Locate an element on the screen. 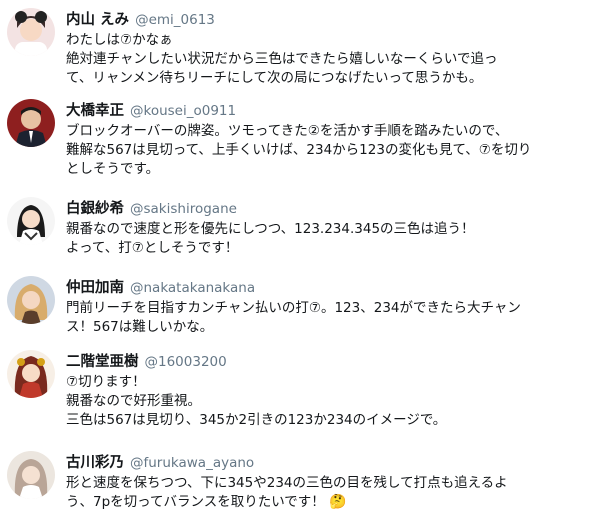 This screenshot has width=600, height=520. tweet-text-line: て、リャンメン待ちリーチにして次の局につなげたいって思うかも。 is located at coordinates (274, 78).